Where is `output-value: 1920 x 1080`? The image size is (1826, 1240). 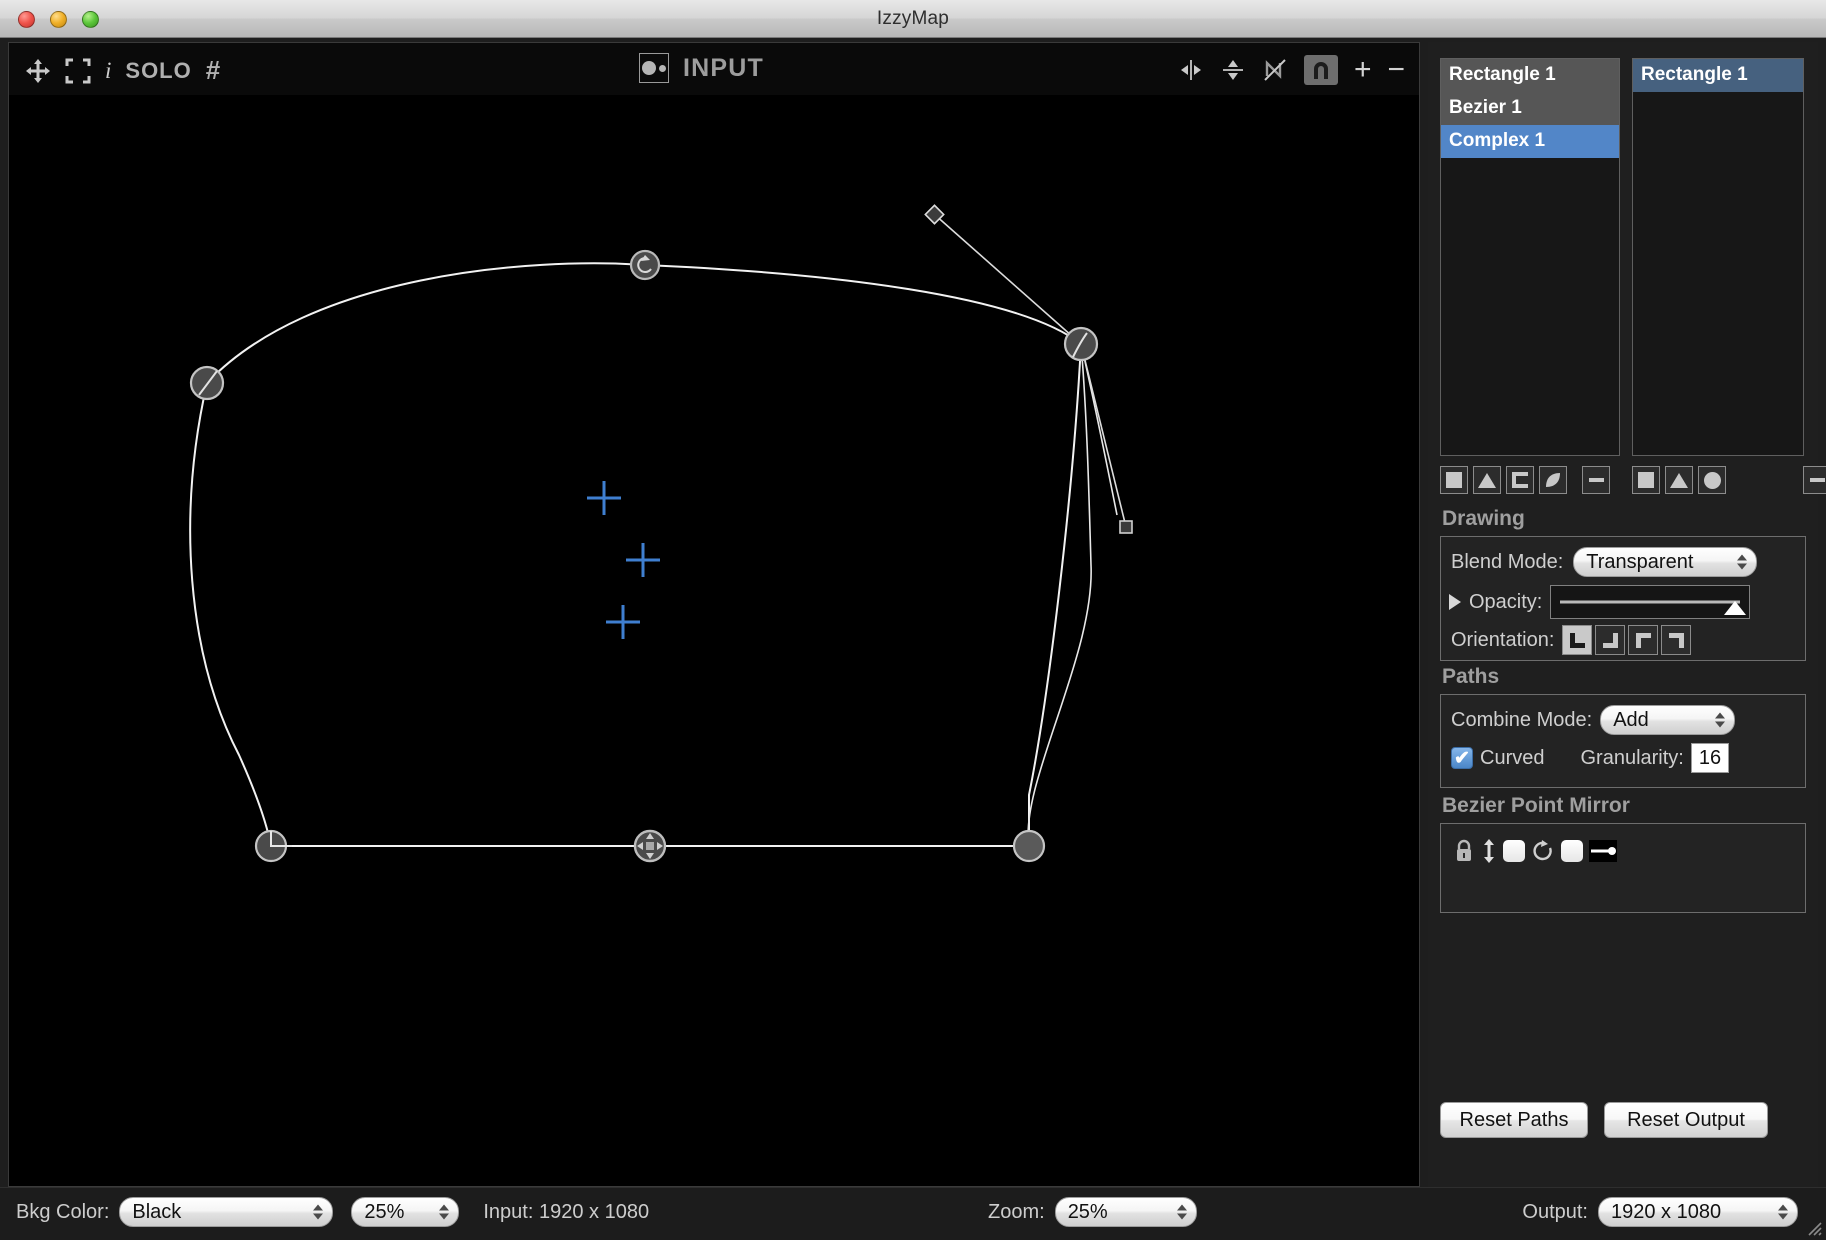 output-value: 1920 x 1080 is located at coordinates (1666, 1211).